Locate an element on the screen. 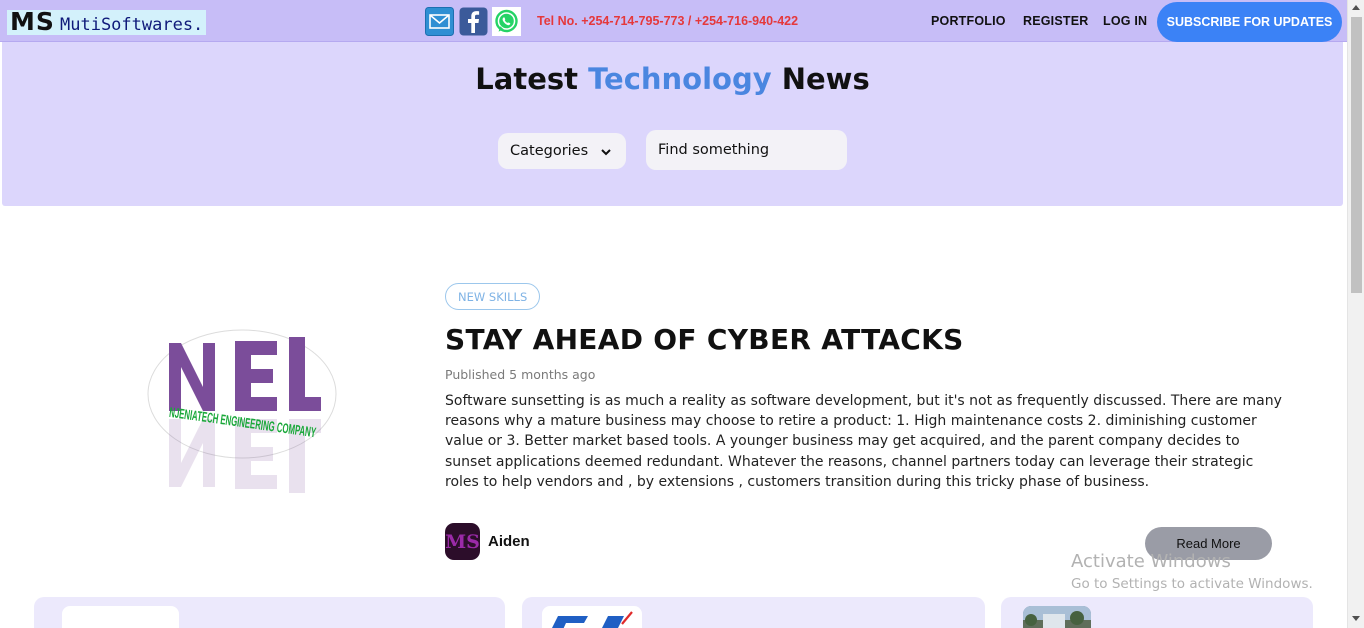 The image size is (1364, 628). search-input is located at coordinates (746, 150).